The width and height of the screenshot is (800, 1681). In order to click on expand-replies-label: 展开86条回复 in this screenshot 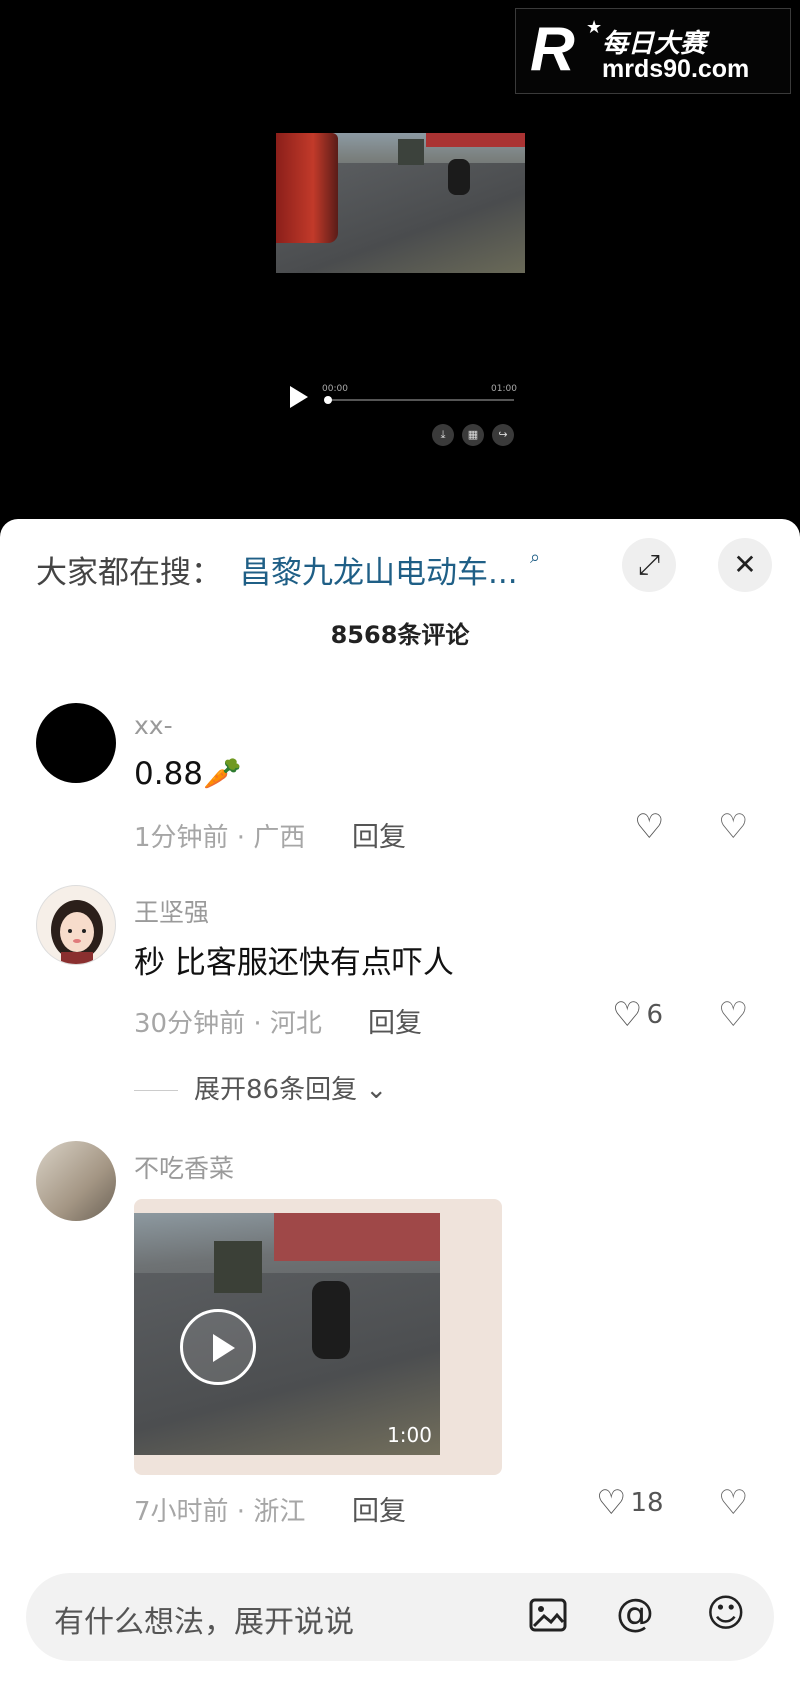, I will do `click(276, 1090)`.